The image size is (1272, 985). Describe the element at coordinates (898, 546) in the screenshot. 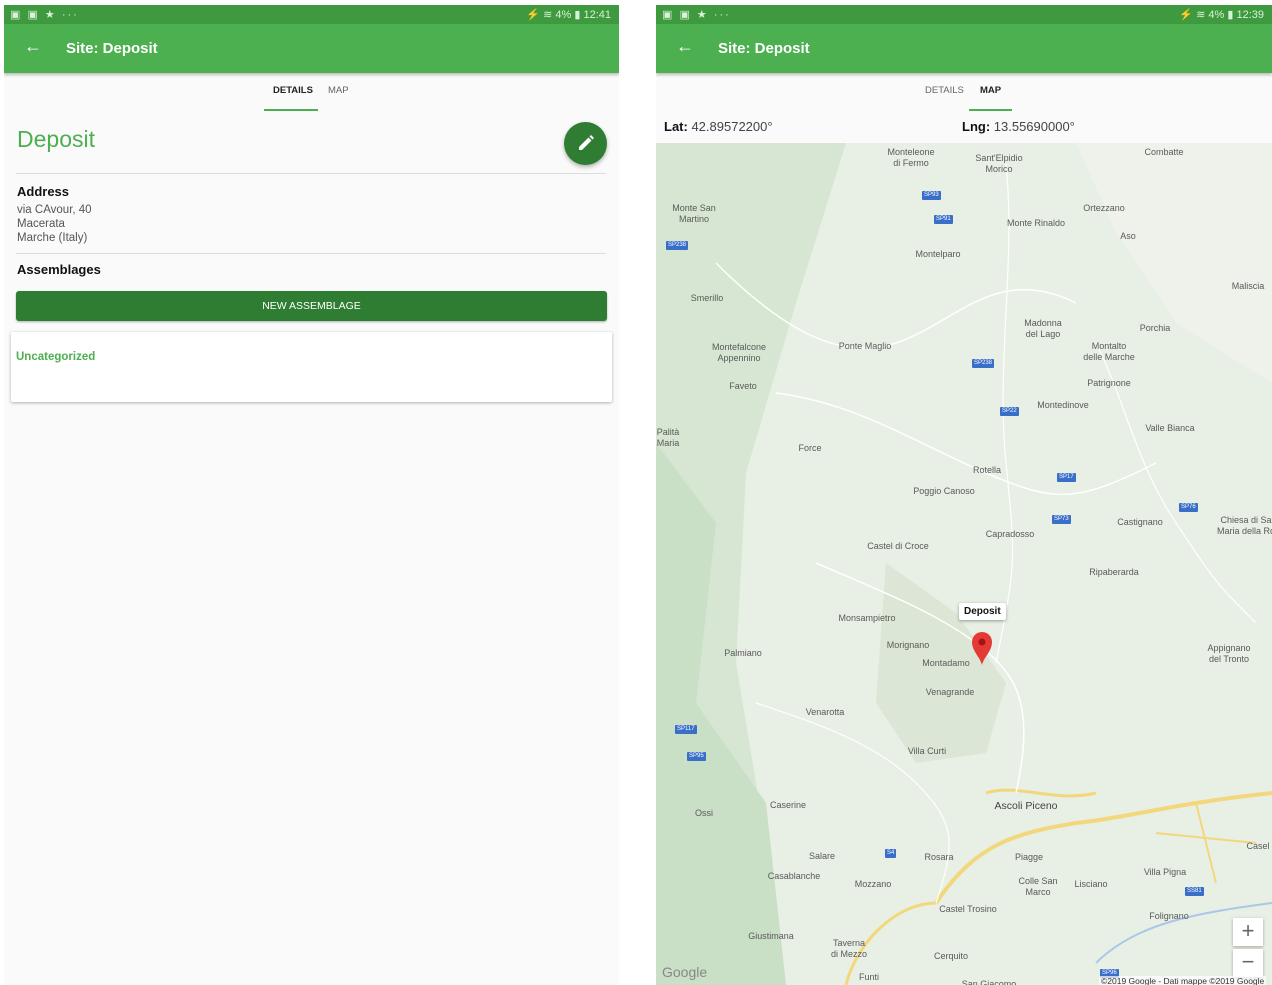

I see `map-place-label: Castel di Croce` at that location.